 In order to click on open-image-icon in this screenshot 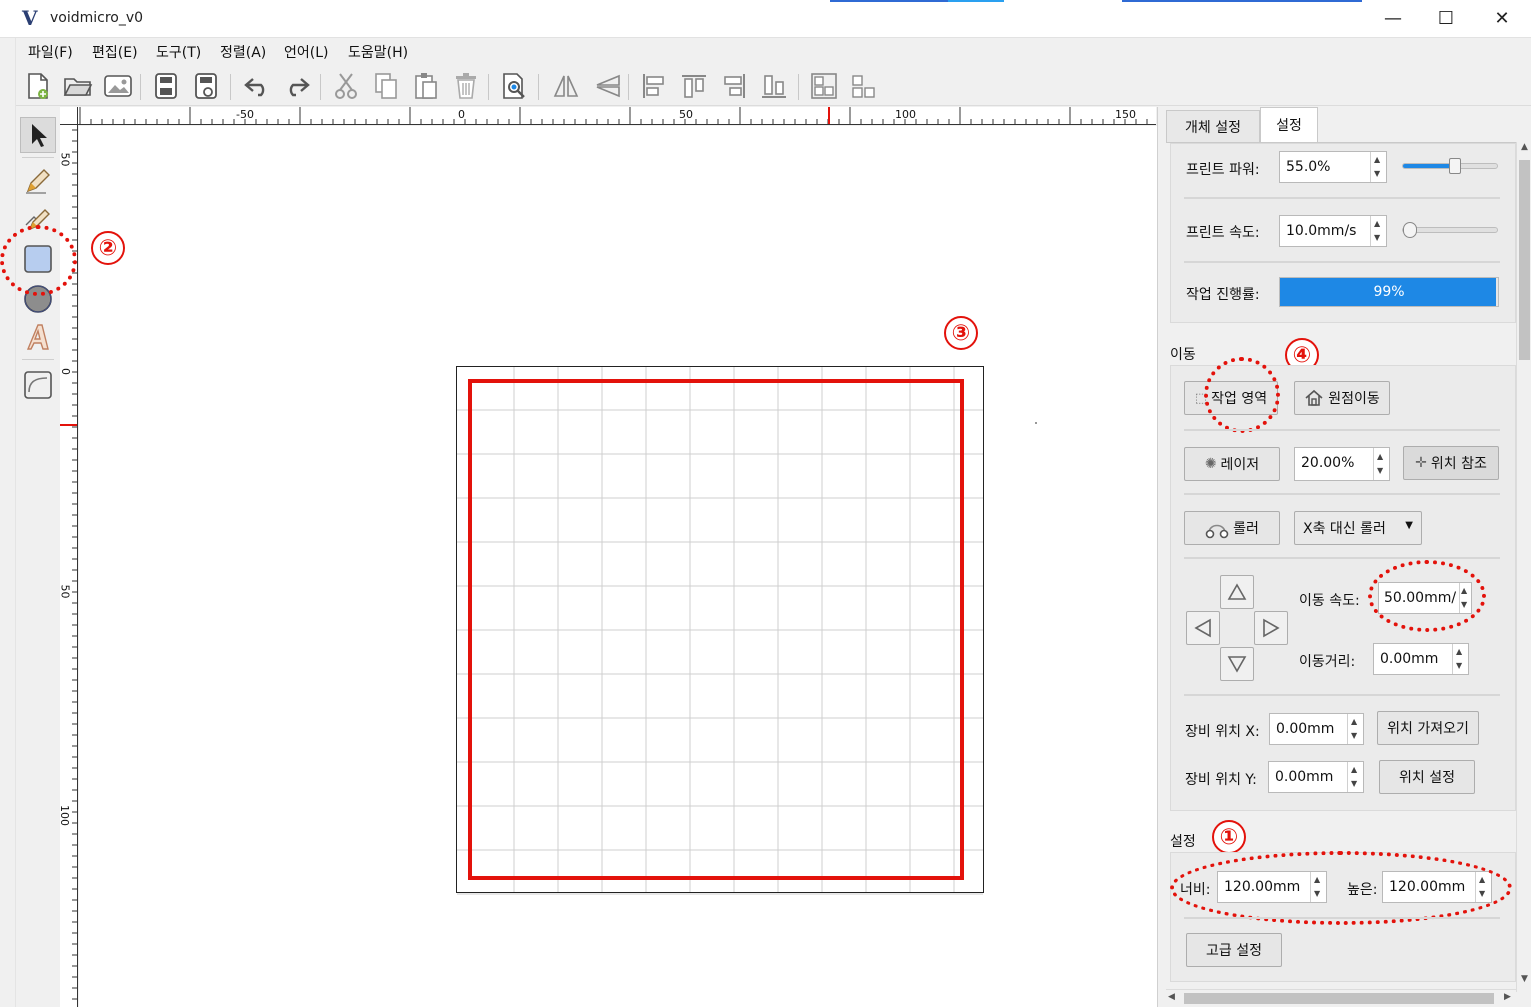, I will do `click(118, 86)`.